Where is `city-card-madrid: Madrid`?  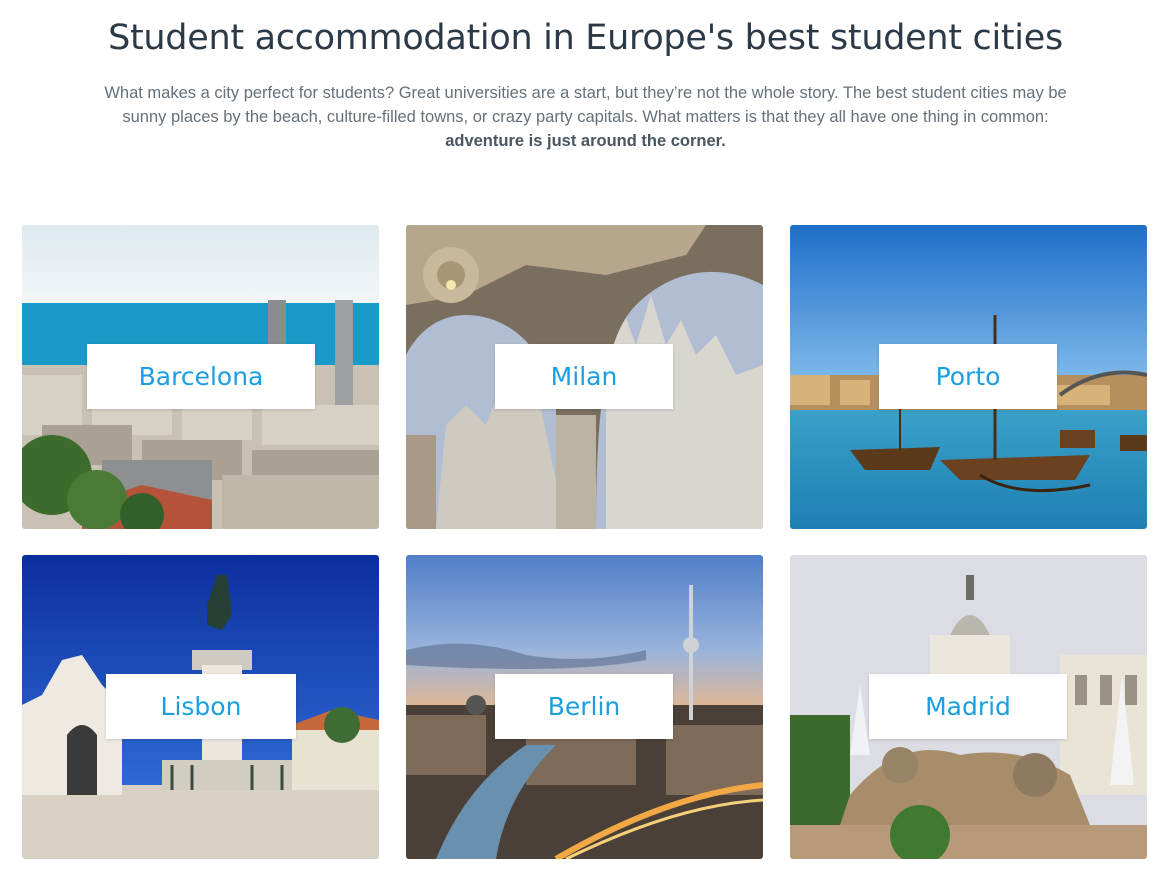
city-card-madrid: Madrid is located at coordinates (968, 707).